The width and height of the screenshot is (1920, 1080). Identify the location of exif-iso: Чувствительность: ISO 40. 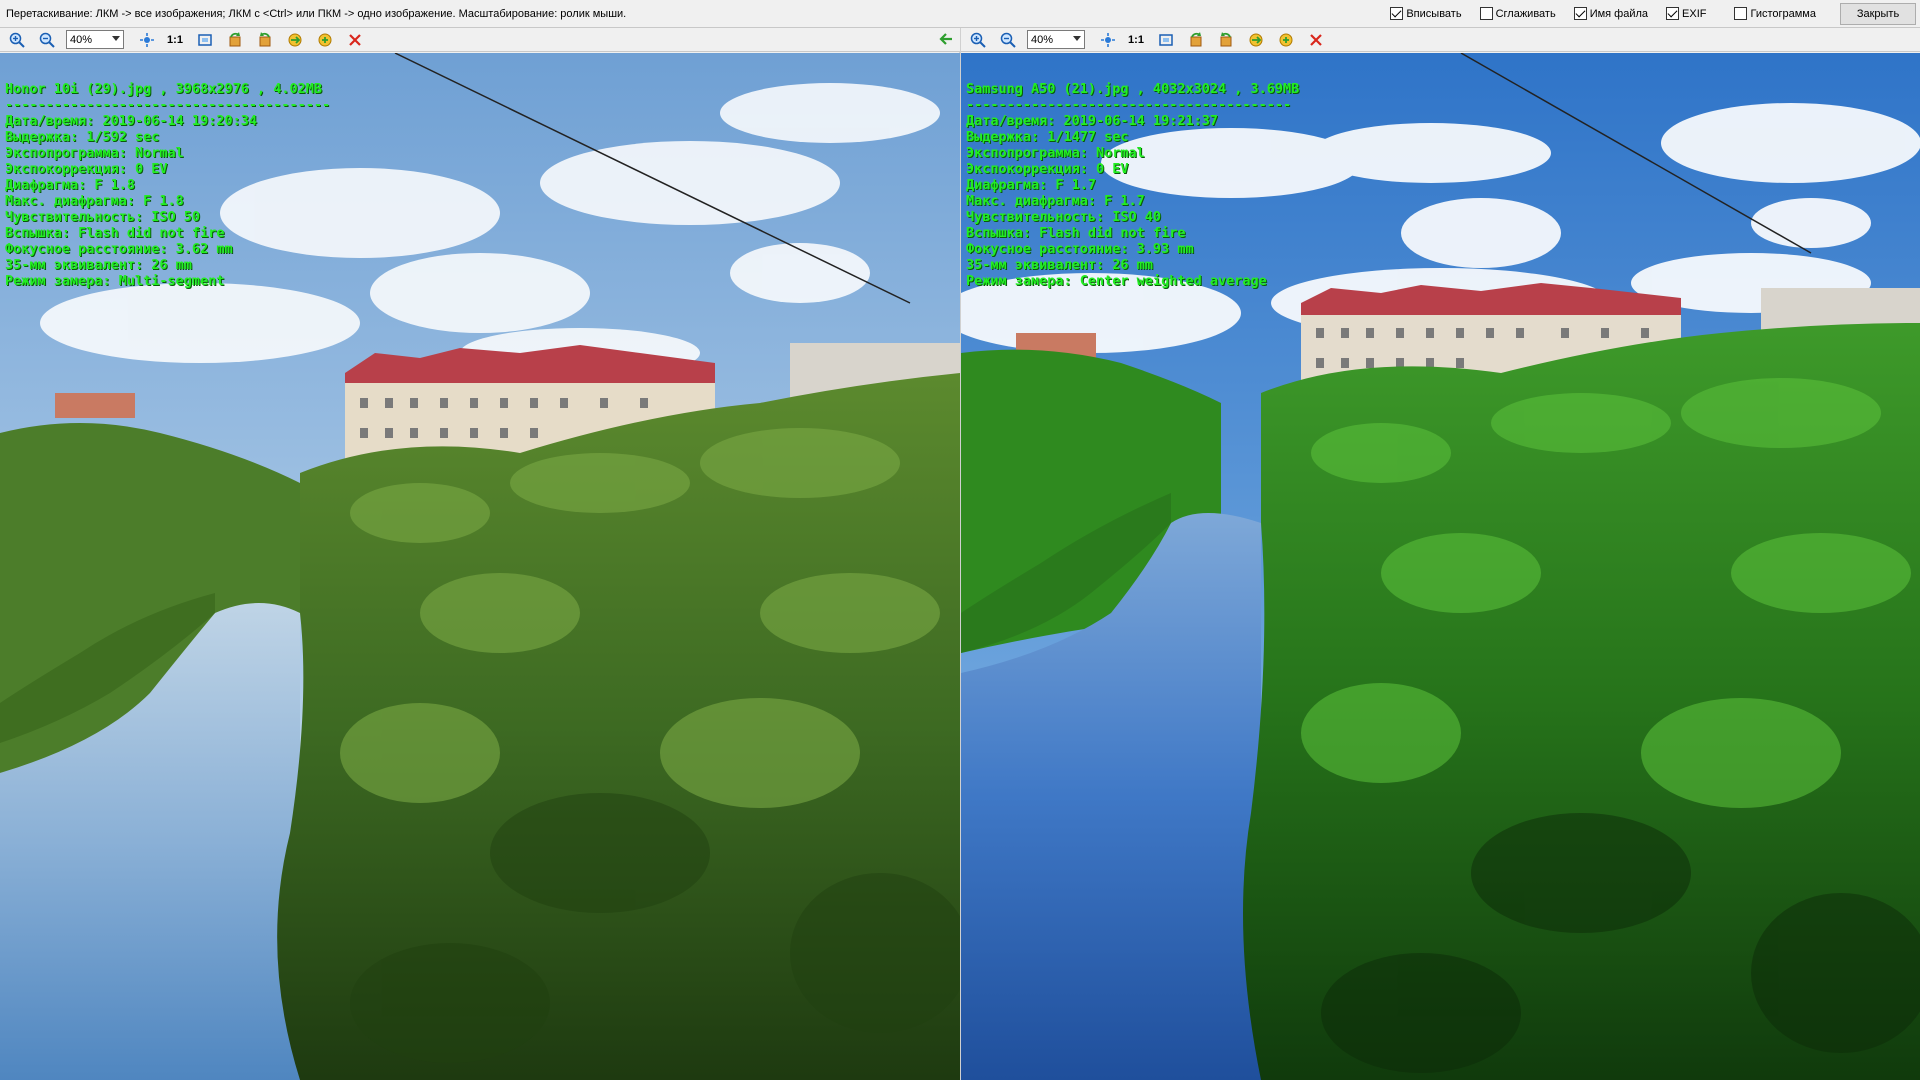
(1064, 217).